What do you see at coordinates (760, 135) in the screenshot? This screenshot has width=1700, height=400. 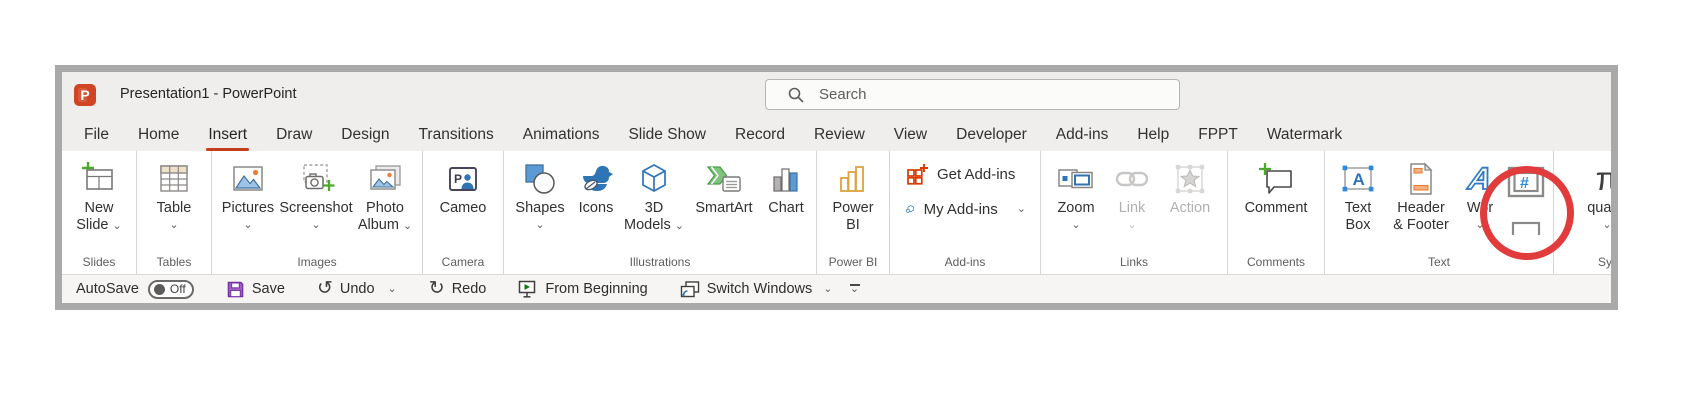 I see `tab-record: Record` at bounding box center [760, 135].